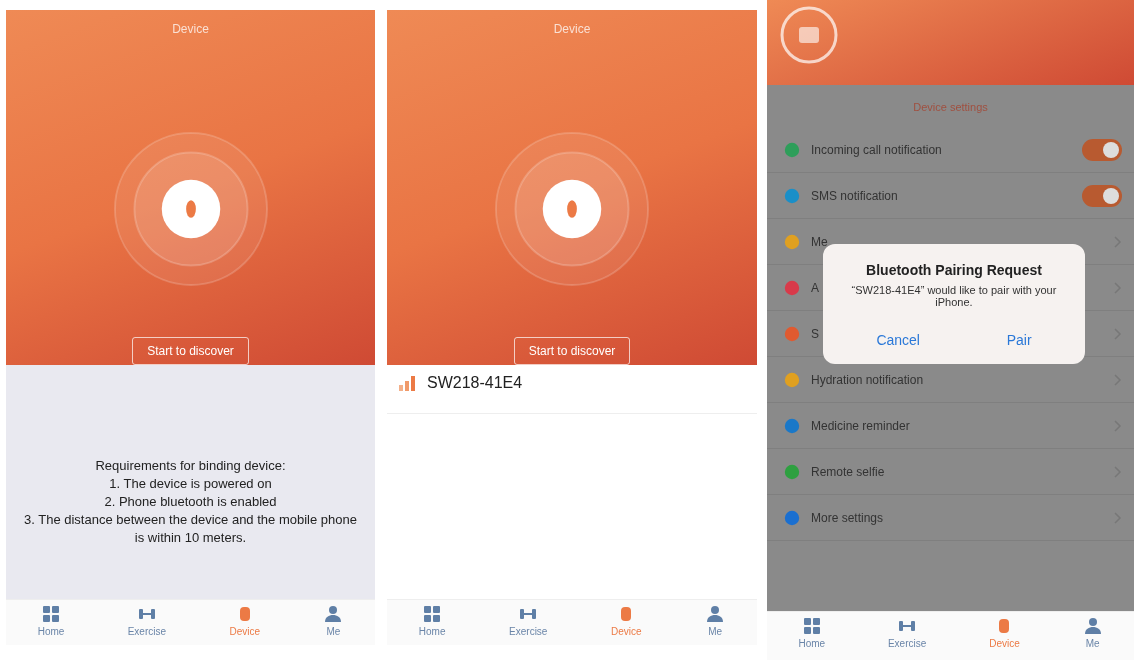  Describe the element at coordinates (950, 472) in the screenshot. I see `settings-row: Remote selfie` at that location.